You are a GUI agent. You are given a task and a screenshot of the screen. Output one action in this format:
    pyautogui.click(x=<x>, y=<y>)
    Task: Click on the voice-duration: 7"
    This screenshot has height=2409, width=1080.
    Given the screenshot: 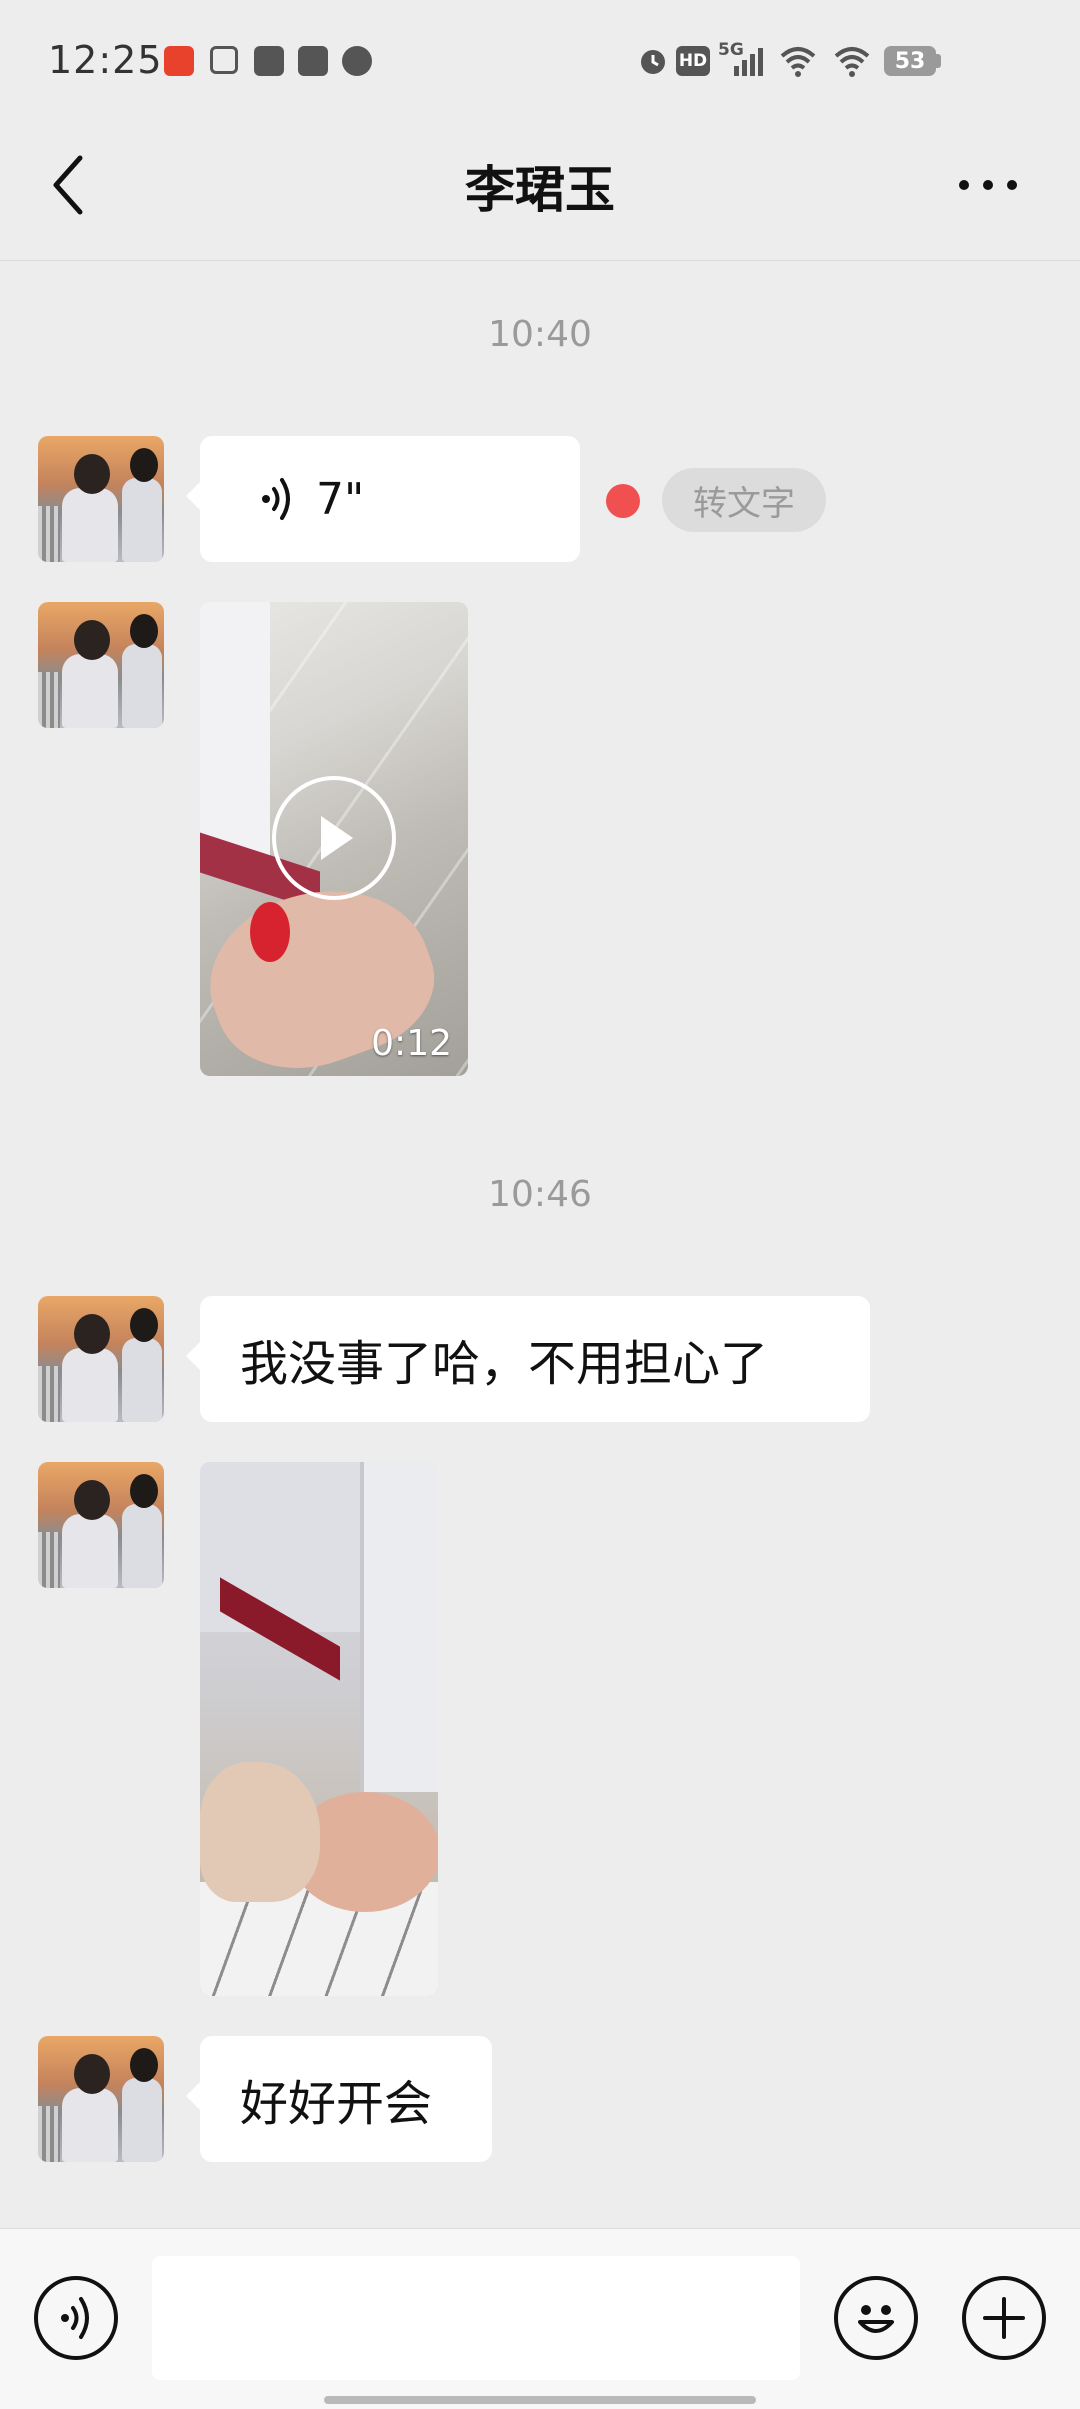 What is the action you would take?
    pyautogui.click(x=340, y=499)
    